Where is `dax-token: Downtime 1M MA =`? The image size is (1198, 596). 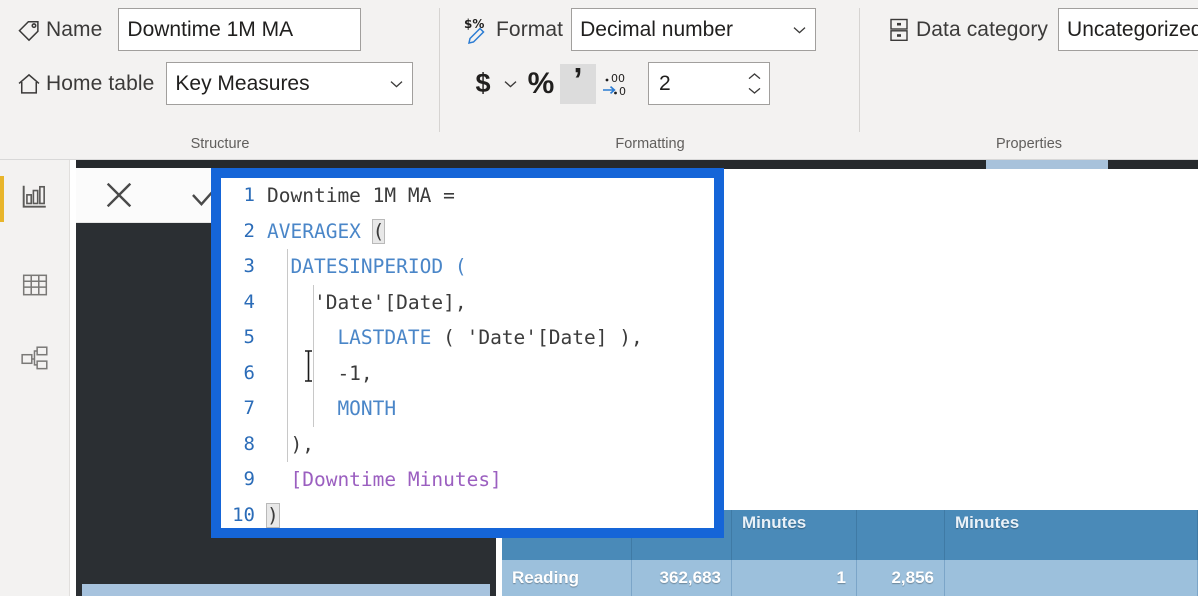
dax-token: Downtime 1M MA = is located at coordinates (361, 195).